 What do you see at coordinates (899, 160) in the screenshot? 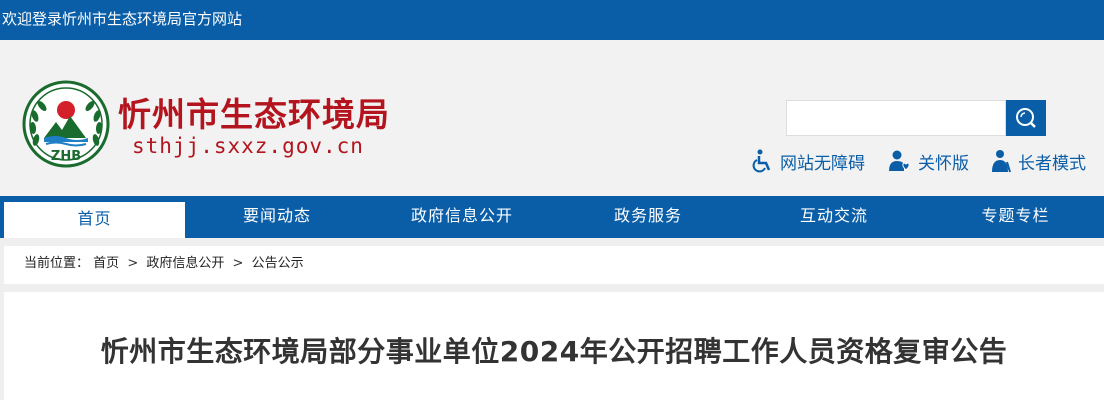
I see `care-icon` at bounding box center [899, 160].